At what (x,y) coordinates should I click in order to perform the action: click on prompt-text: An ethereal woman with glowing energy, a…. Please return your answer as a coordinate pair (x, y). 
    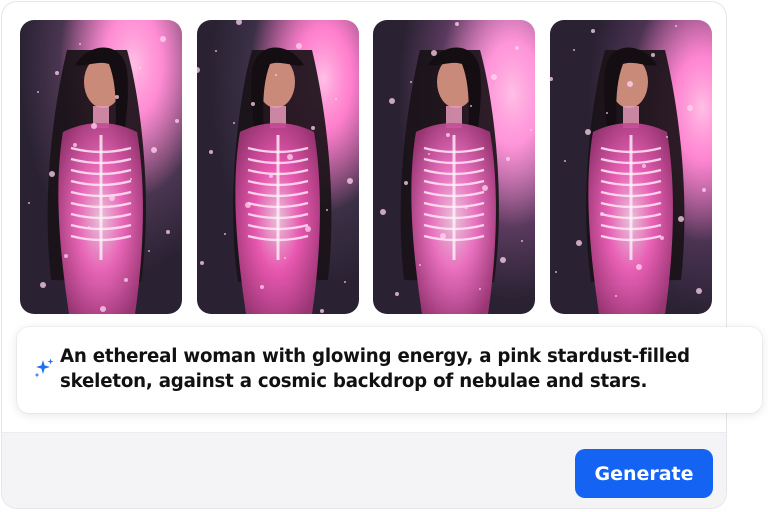
    Looking at the image, I should click on (375, 369).